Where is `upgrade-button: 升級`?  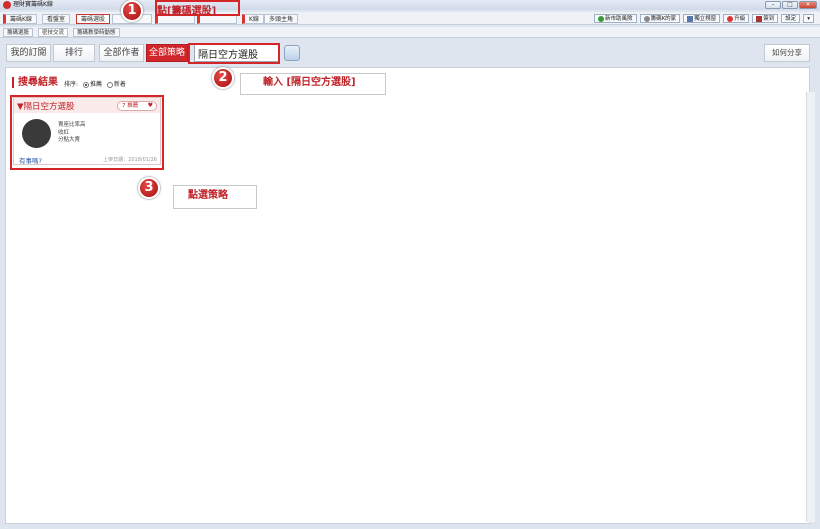 upgrade-button: 升級 is located at coordinates (736, 18).